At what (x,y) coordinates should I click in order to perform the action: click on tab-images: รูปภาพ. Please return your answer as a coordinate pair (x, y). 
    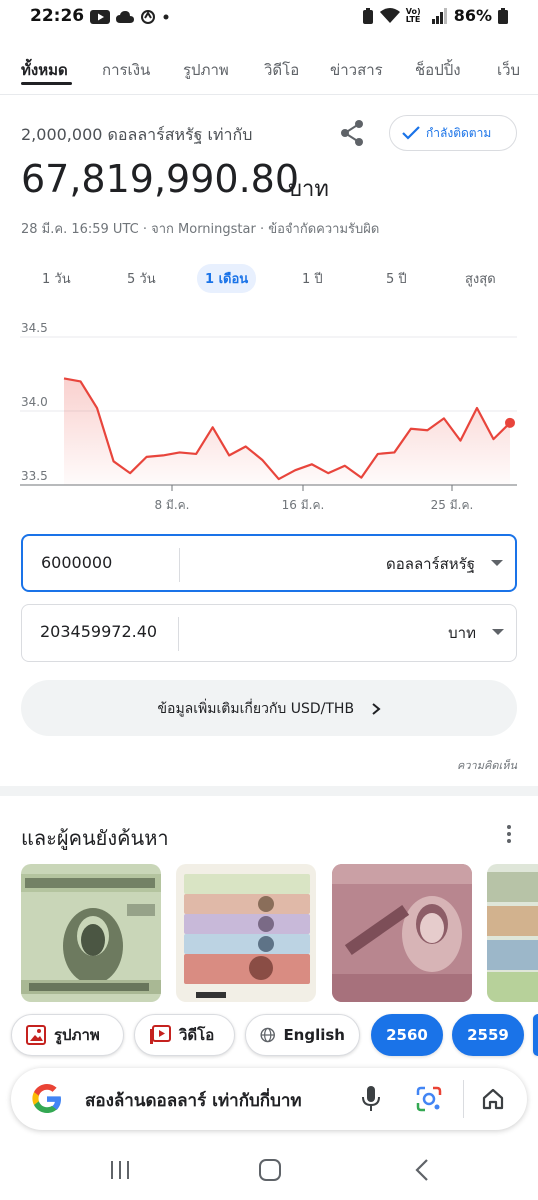
    Looking at the image, I should click on (206, 70).